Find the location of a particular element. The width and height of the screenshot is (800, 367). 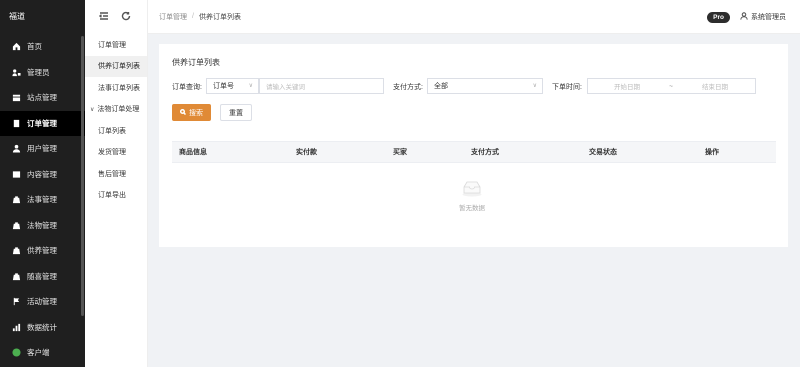

sidebar-item: 随喜管理 is located at coordinates (42, 277).